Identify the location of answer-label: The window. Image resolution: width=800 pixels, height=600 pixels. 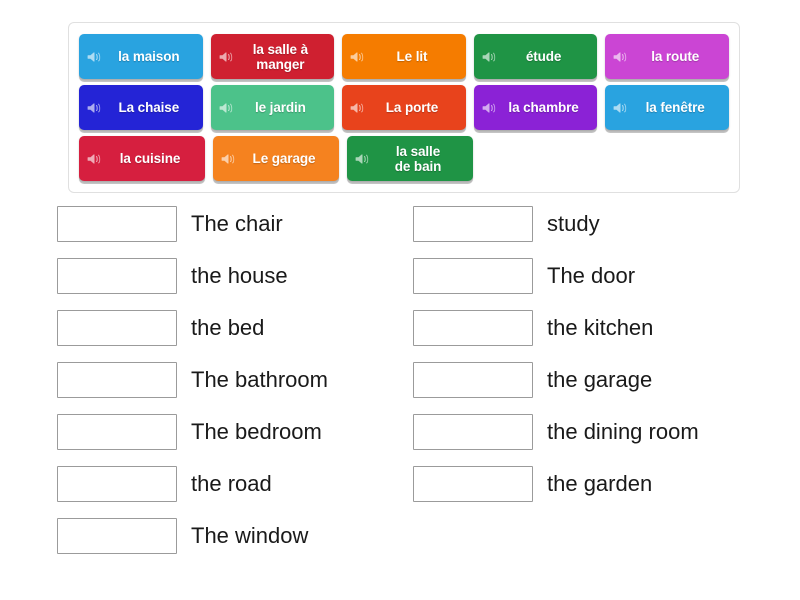
(250, 535).